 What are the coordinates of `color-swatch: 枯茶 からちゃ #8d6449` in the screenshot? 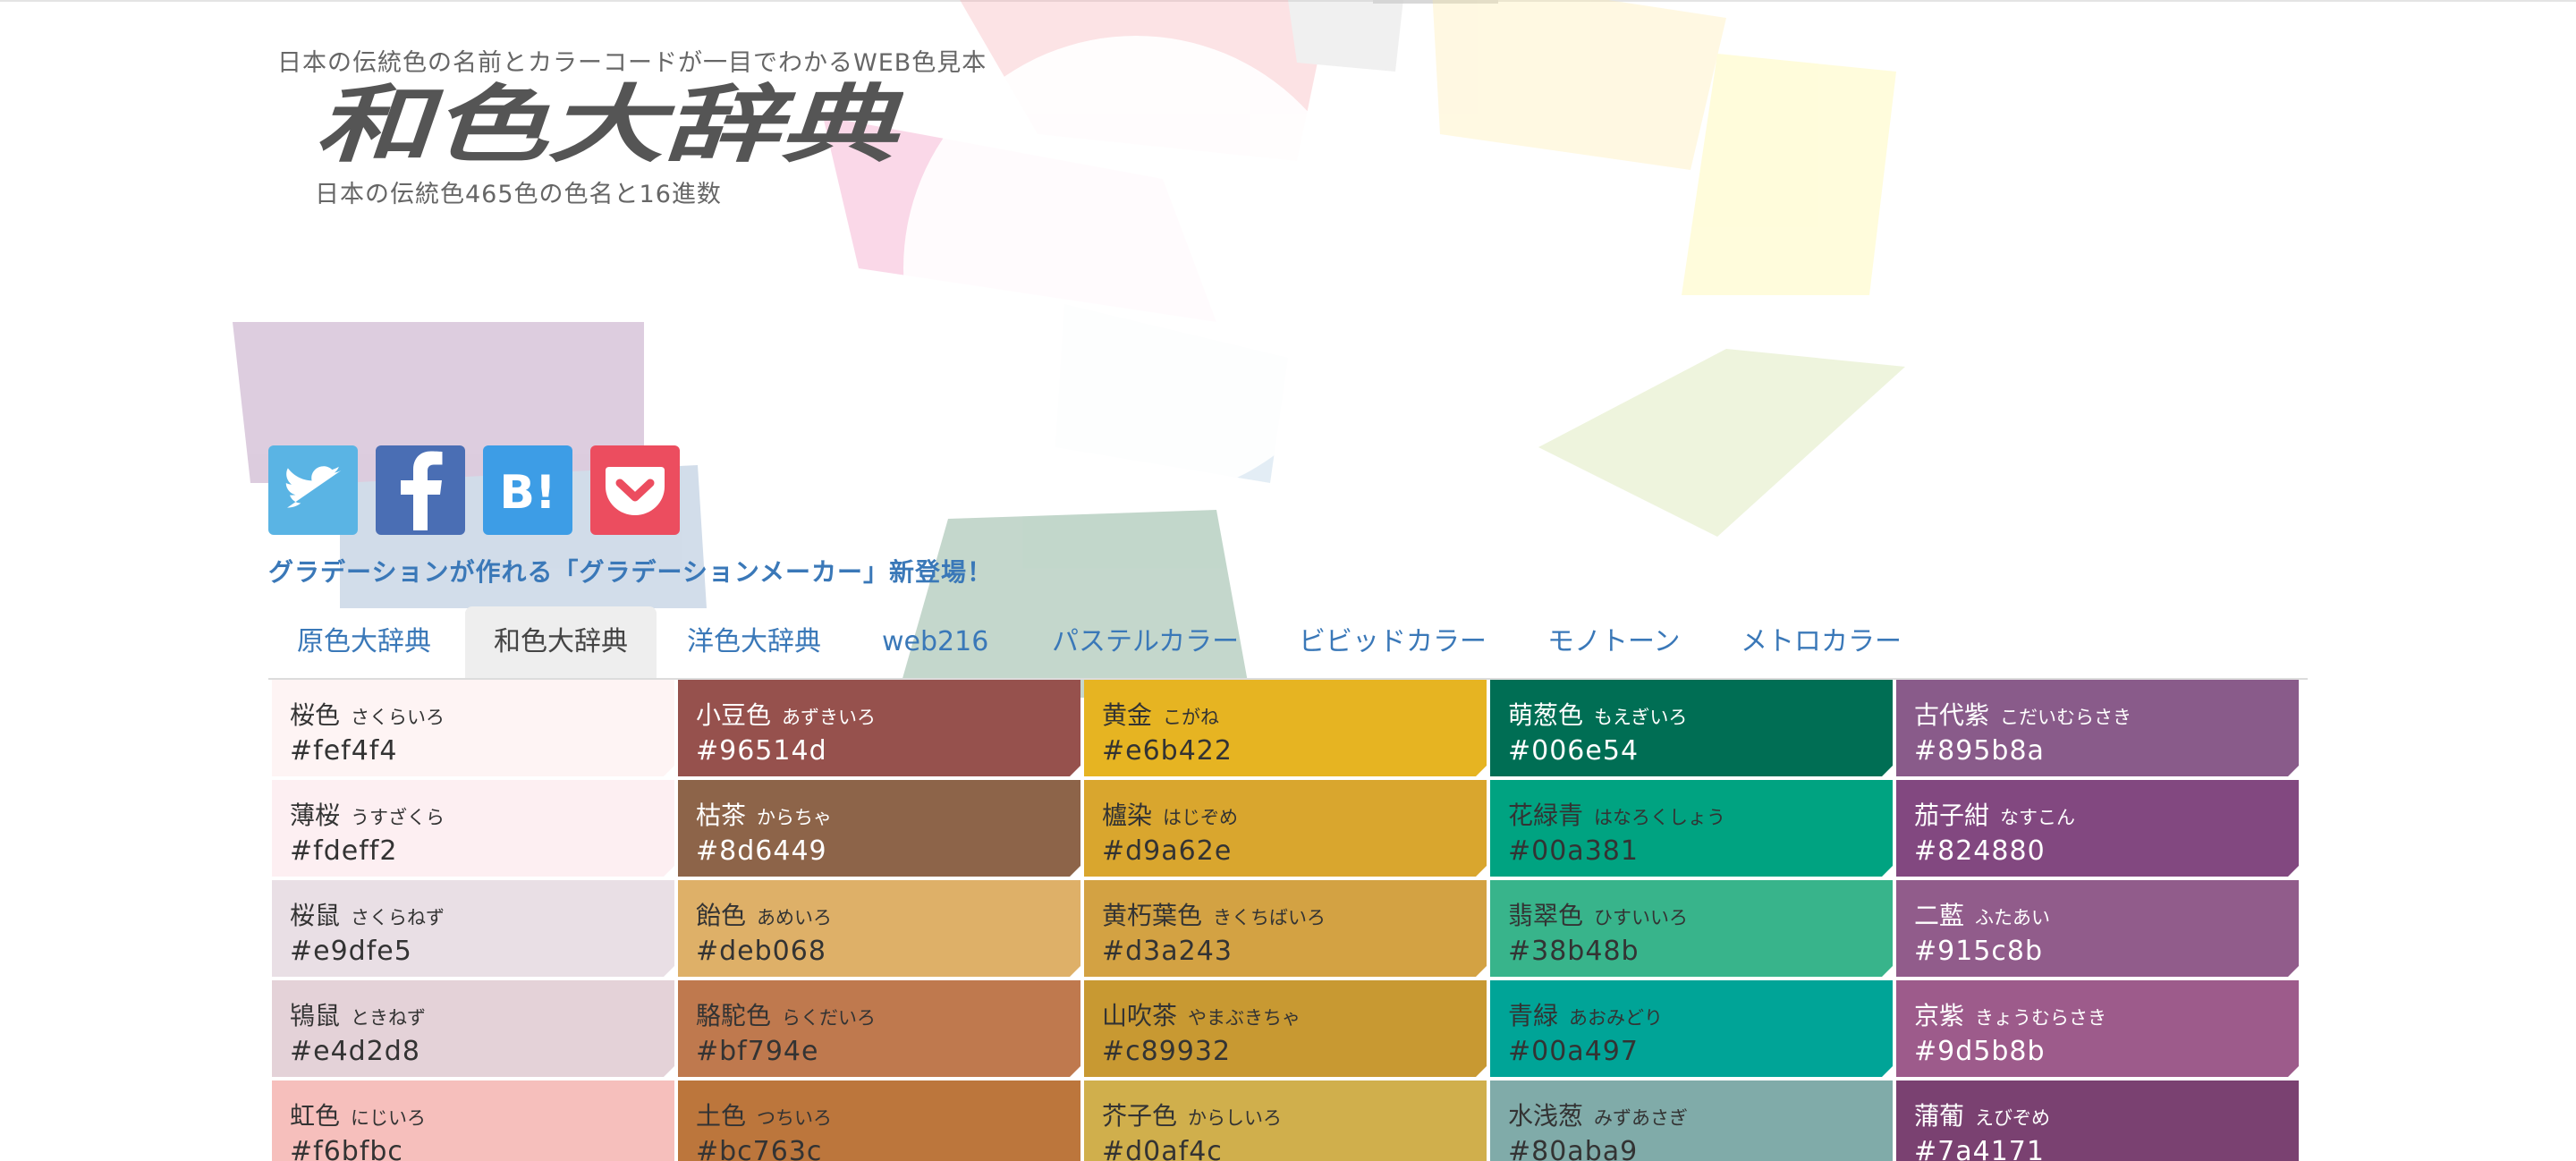 It's located at (879, 828).